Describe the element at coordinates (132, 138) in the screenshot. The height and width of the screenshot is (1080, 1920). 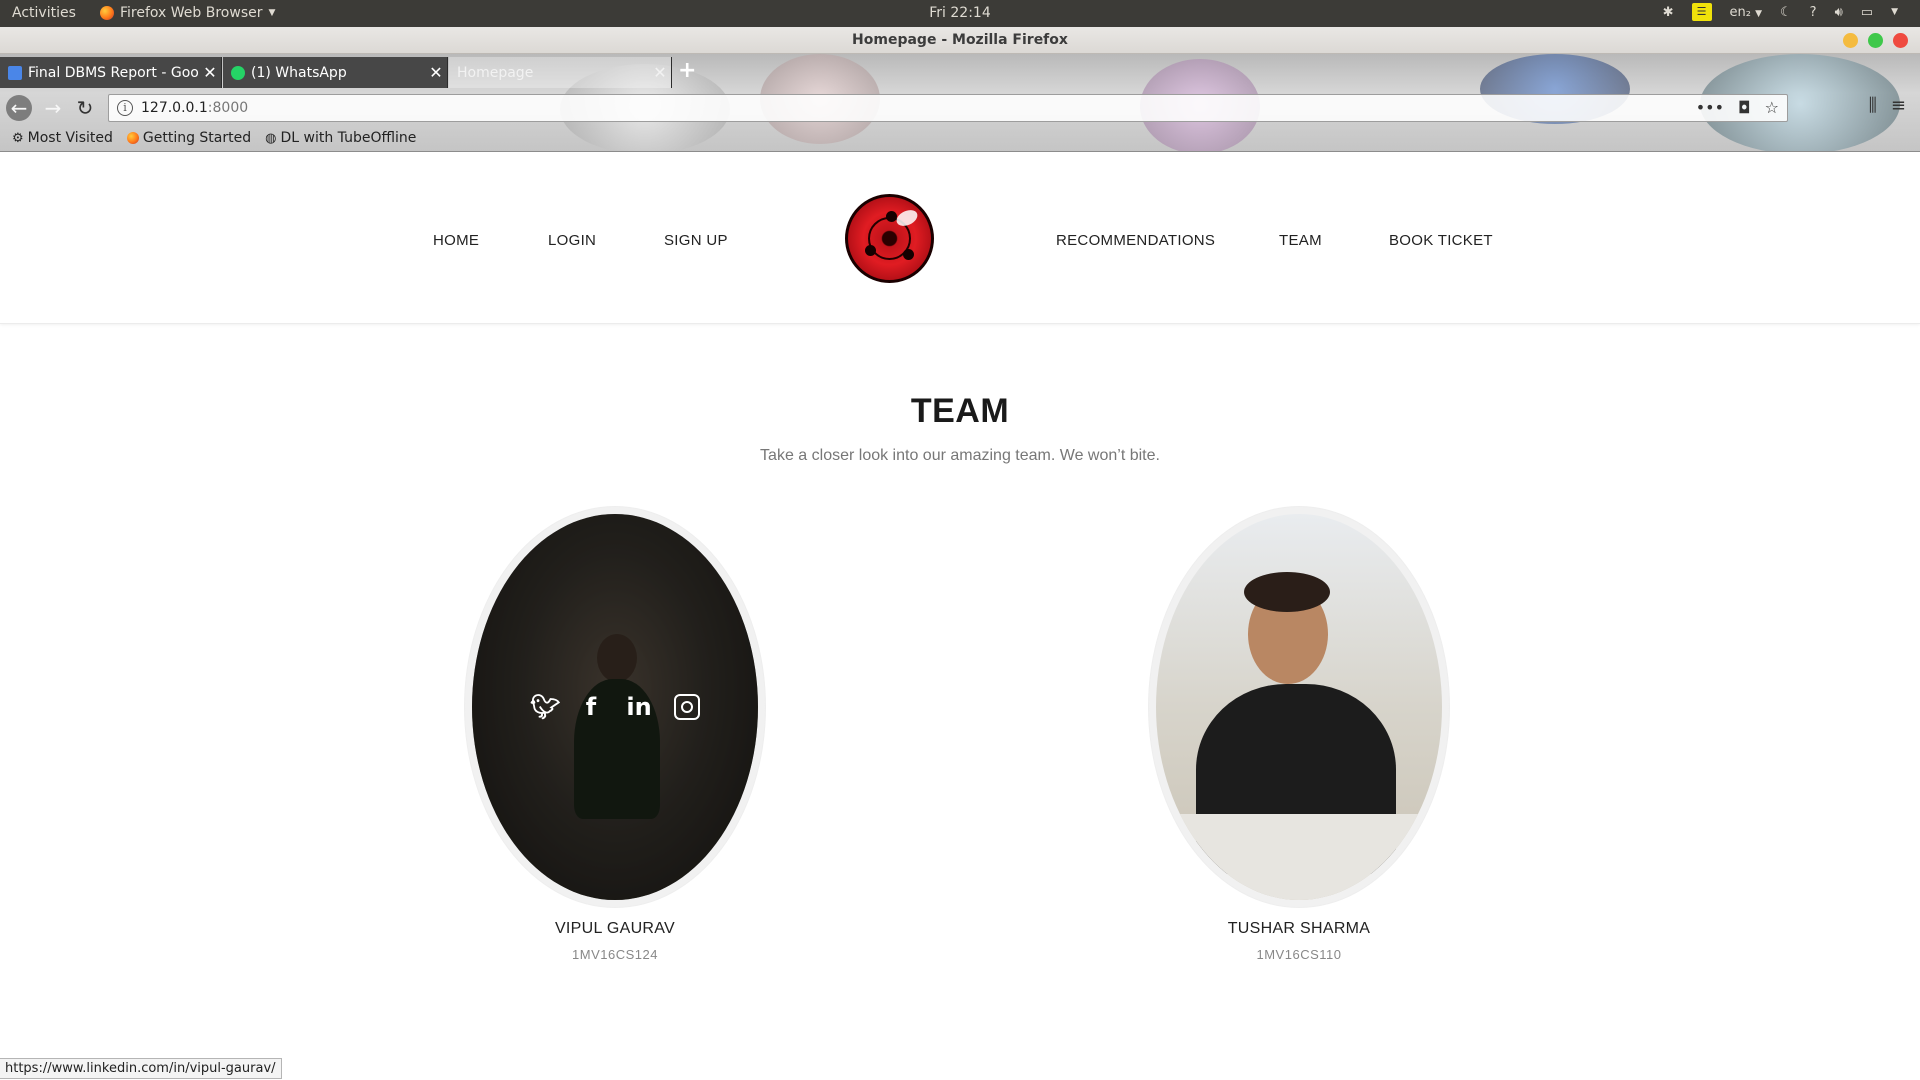
I see `firefox-icon` at that location.